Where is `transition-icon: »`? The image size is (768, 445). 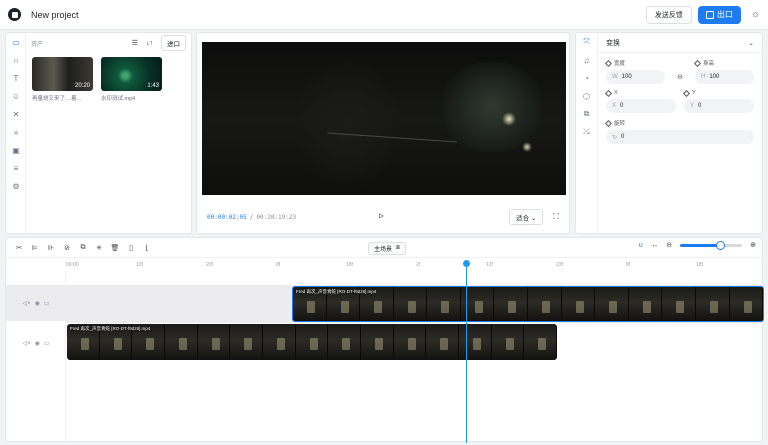 transition-icon: » is located at coordinates (16, 132).